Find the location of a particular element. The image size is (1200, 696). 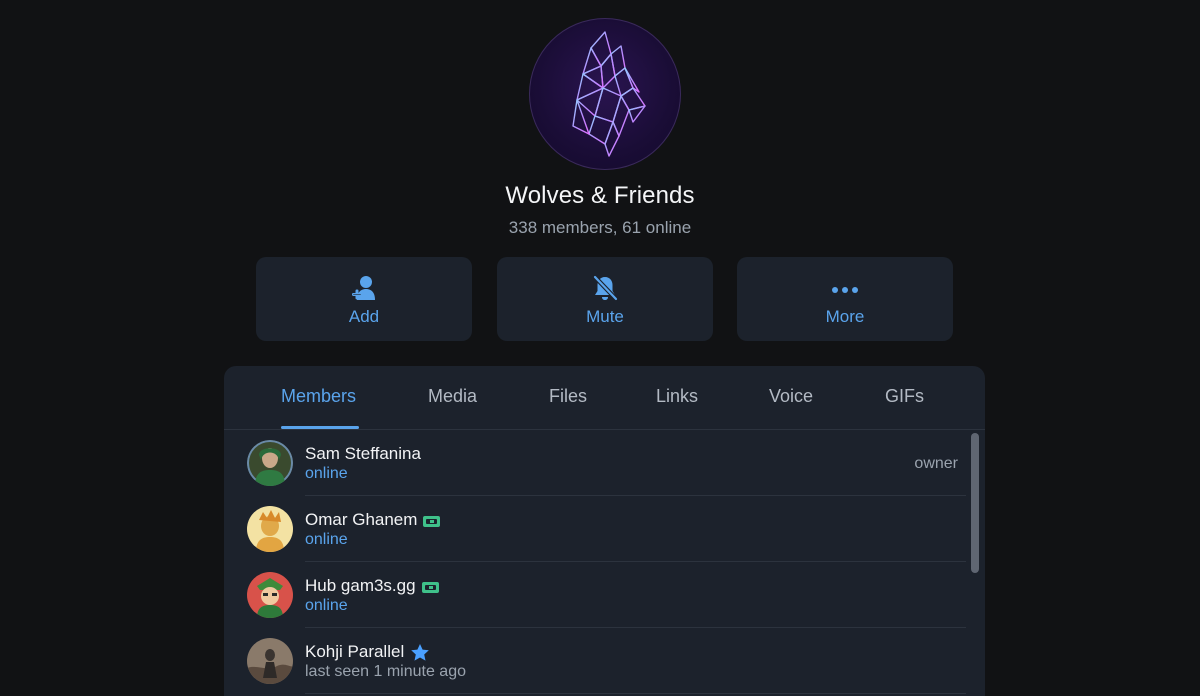

member-name: Omar Ghanem is located at coordinates (373, 520).